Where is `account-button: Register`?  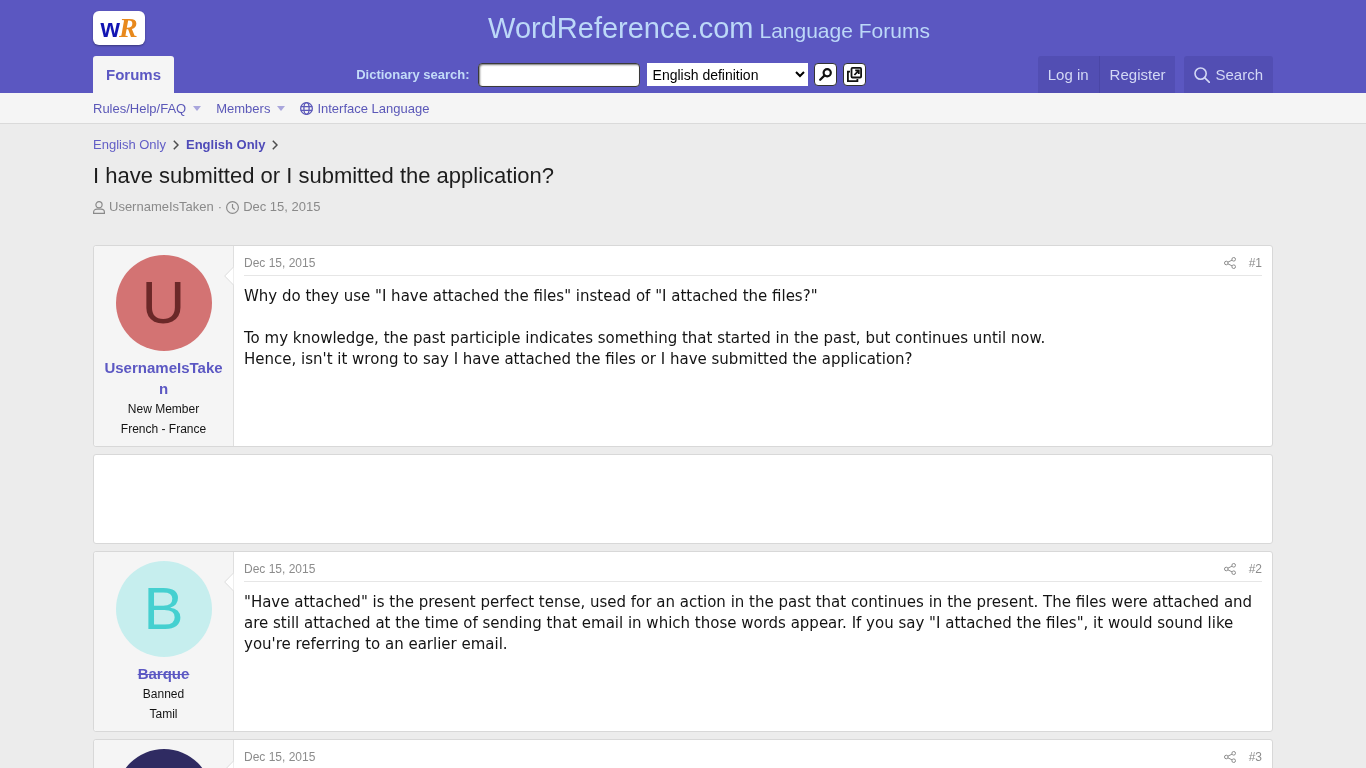
account-button: Register is located at coordinates (1137, 74).